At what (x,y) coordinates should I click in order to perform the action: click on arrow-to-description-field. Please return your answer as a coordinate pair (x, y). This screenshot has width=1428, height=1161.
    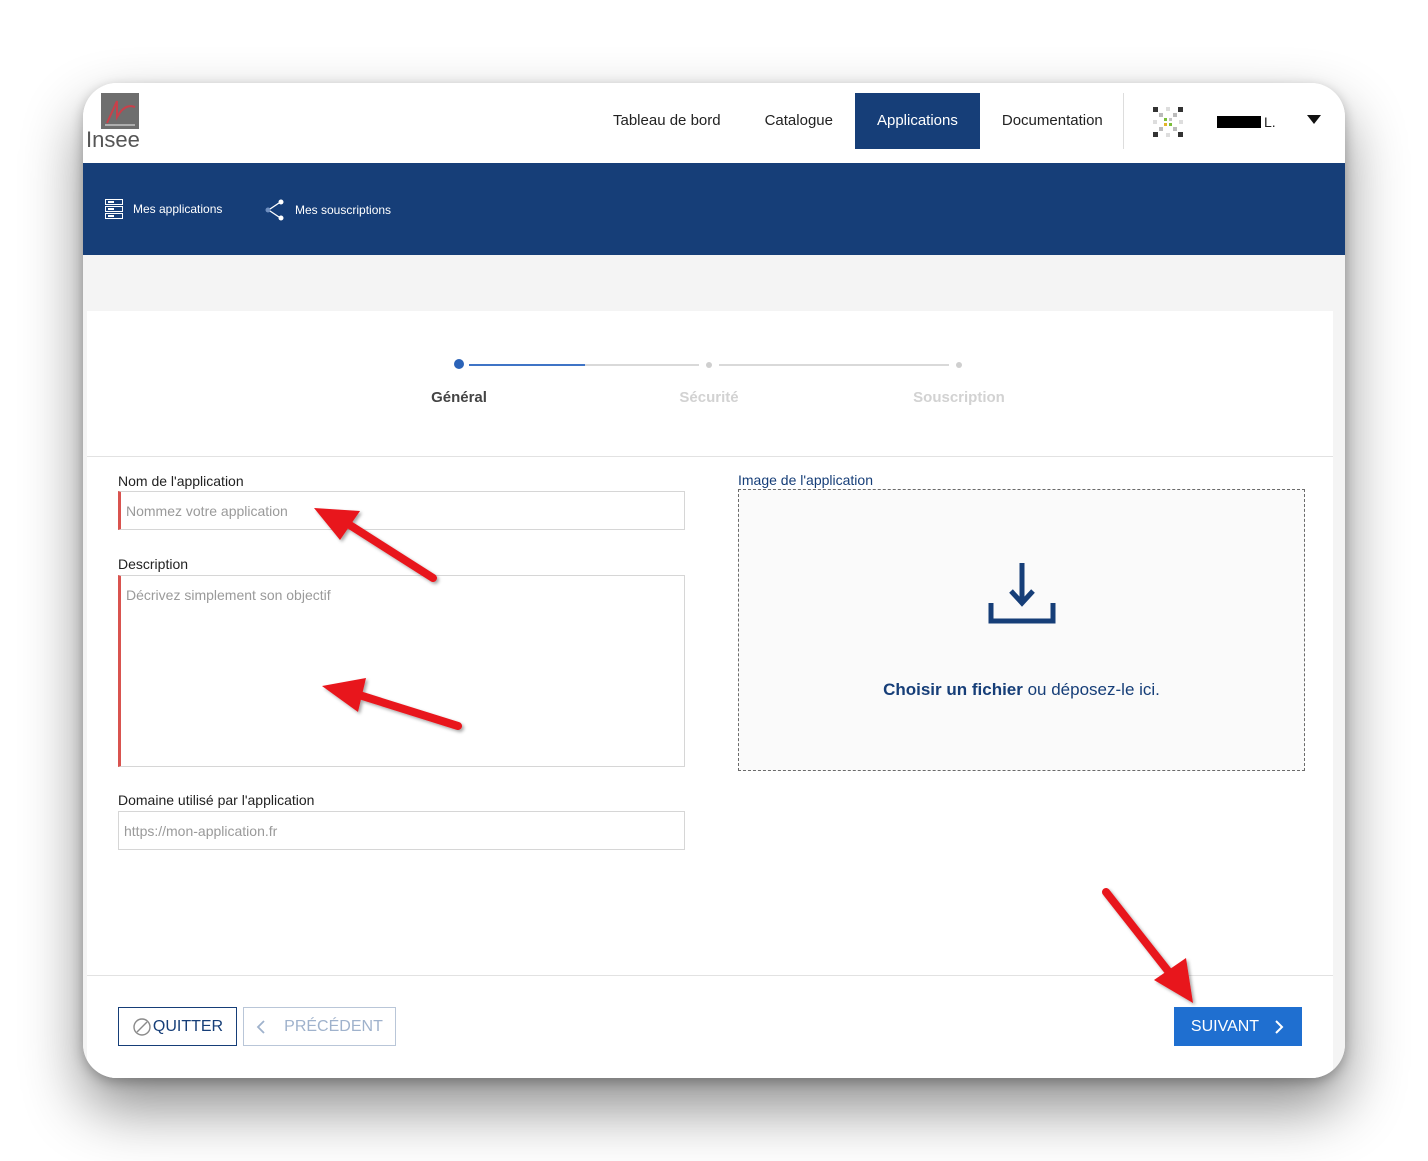
    Looking at the image, I should click on (392, 704).